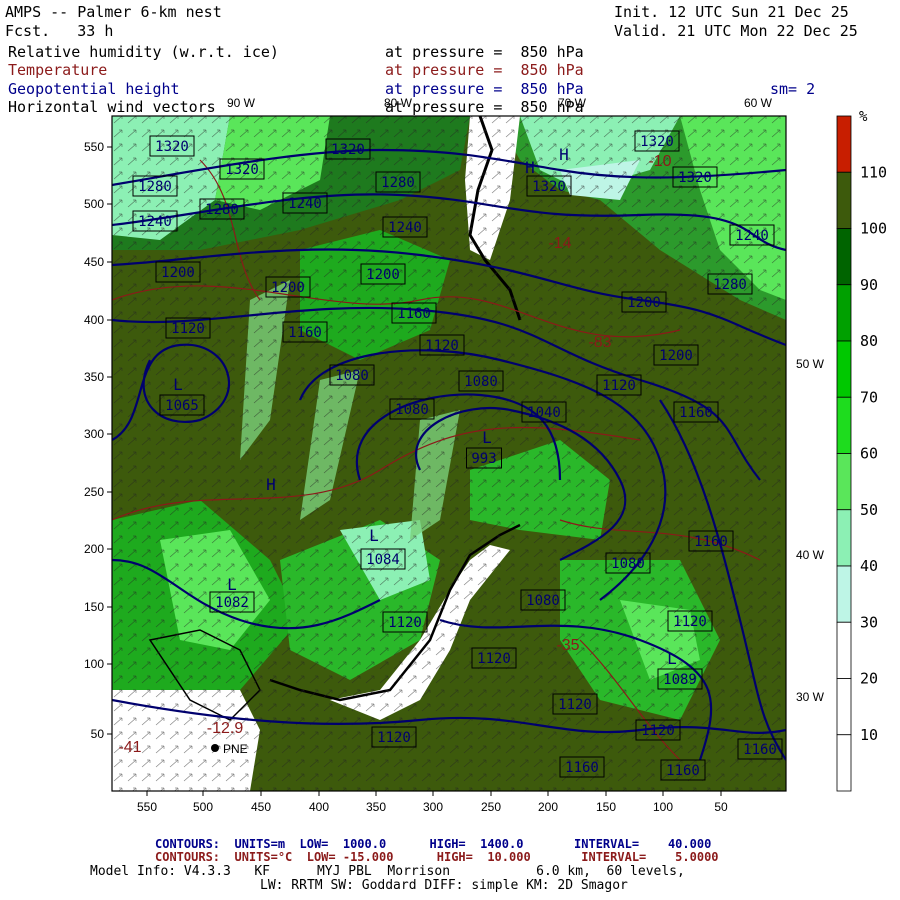  I want to click on colorbar: % 110 100 90 80 70 60 50 40 30 20 10, so click(861, 450).